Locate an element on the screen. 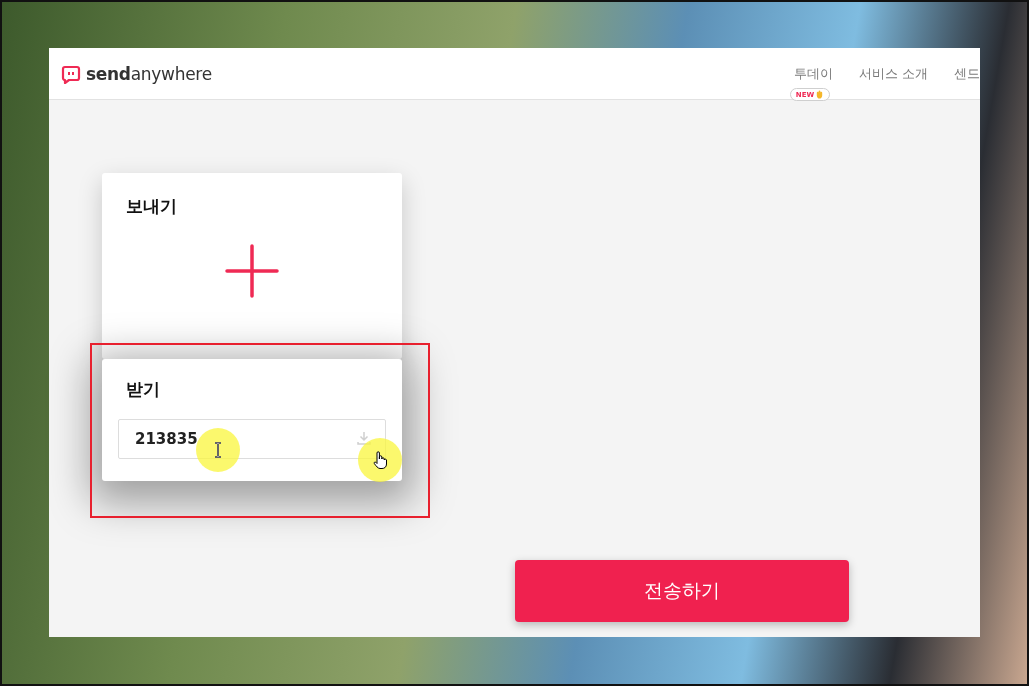 This screenshot has height=686, width=1029. card-title: 받기 is located at coordinates (143, 389).